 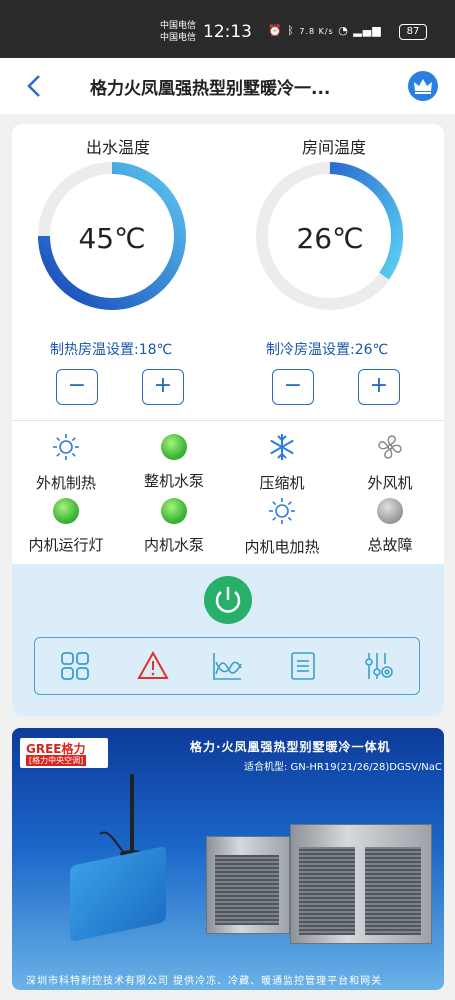 I want to click on carrier-2: 中国电信, so click(x=178, y=38).